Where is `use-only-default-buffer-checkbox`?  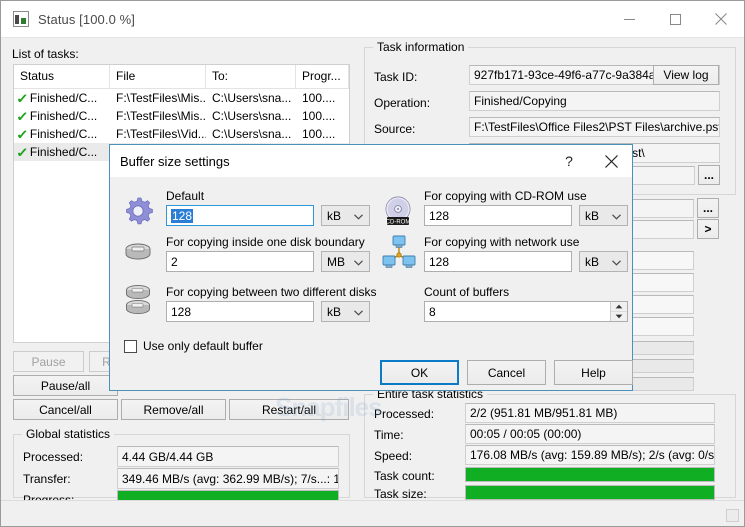 use-only-default-buffer-checkbox is located at coordinates (130, 346).